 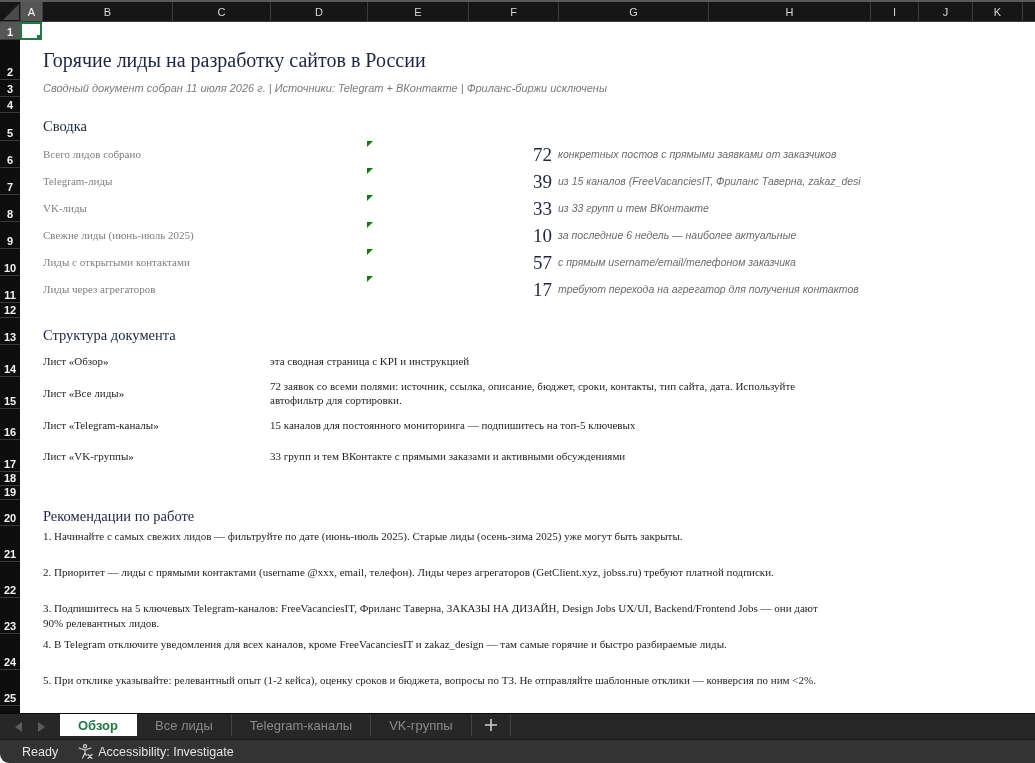 I want to click on sheet-tab: Telegram-каналы, so click(x=301, y=725).